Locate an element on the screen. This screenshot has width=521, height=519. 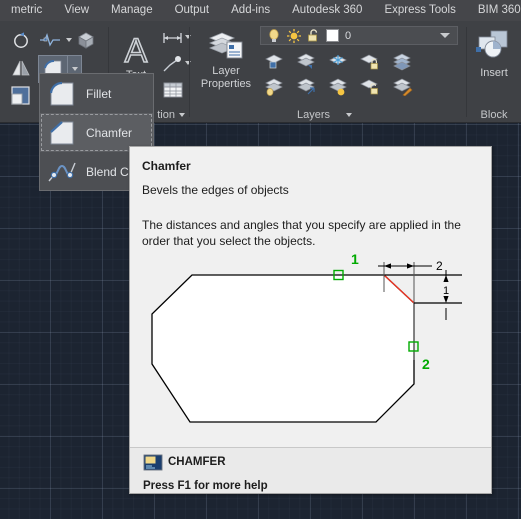
layer-freeze-button is located at coordinates (339, 62).